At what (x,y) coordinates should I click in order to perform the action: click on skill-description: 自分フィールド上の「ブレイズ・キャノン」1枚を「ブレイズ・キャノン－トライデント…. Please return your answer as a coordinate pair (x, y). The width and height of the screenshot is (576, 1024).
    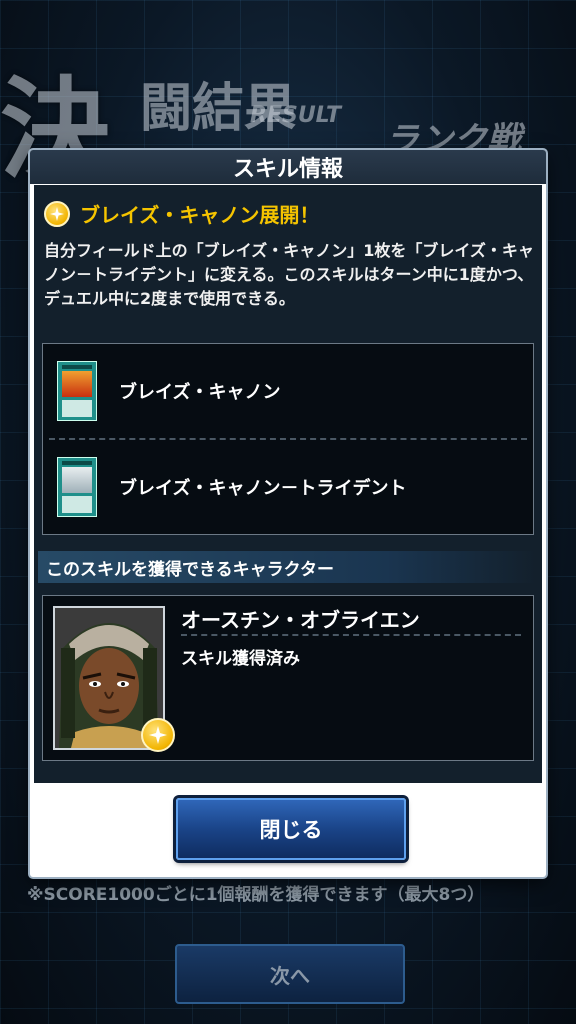
    Looking at the image, I should click on (289, 274).